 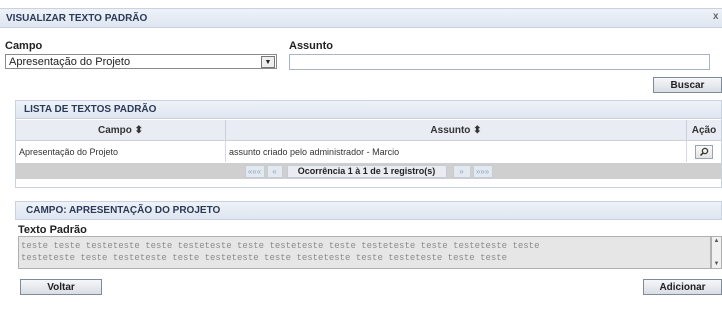 I want to click on texto-padrao-label: Texto Padrão, so click(x=52, y=230).